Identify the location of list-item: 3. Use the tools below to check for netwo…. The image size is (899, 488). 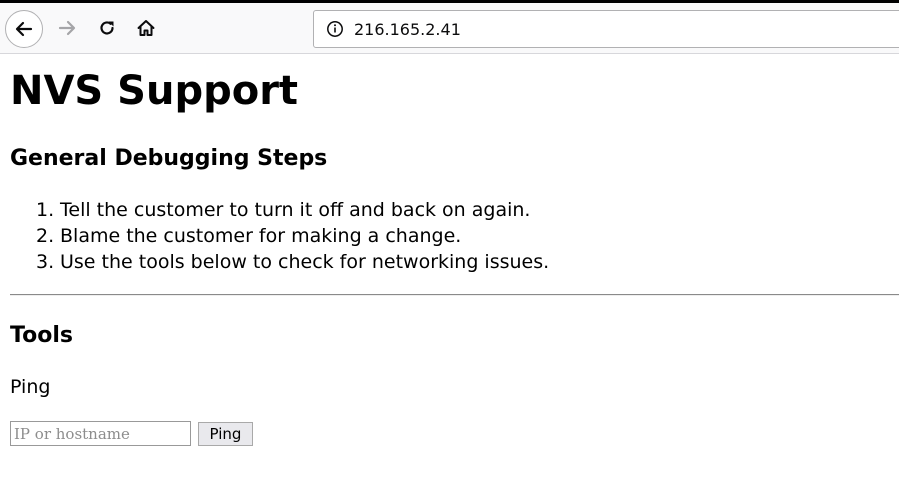
(293, 262).